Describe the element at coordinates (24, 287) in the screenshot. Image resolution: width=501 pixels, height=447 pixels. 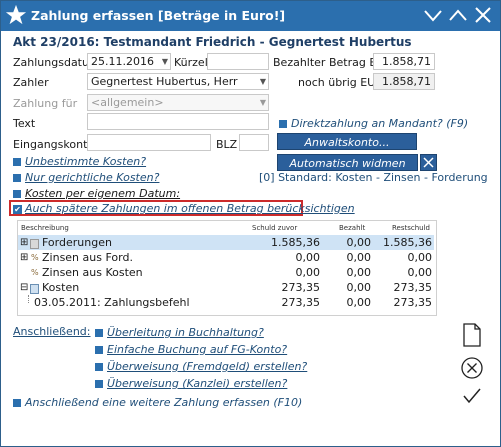
I see `collapse-icon: ⊟` at that location.